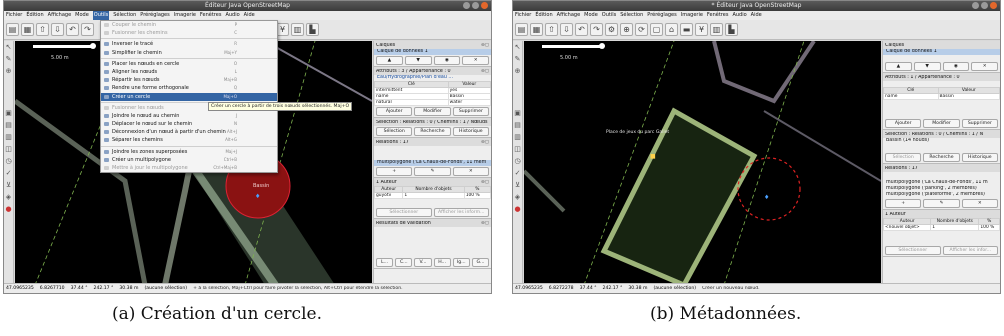 The image size is (1004, 336). What do you see at coordinates (189, 116) in the screenshot?
I see `menu-item-joindre-noeud: Joindre le nœud au chemin J` at bounding box center [189, 116].